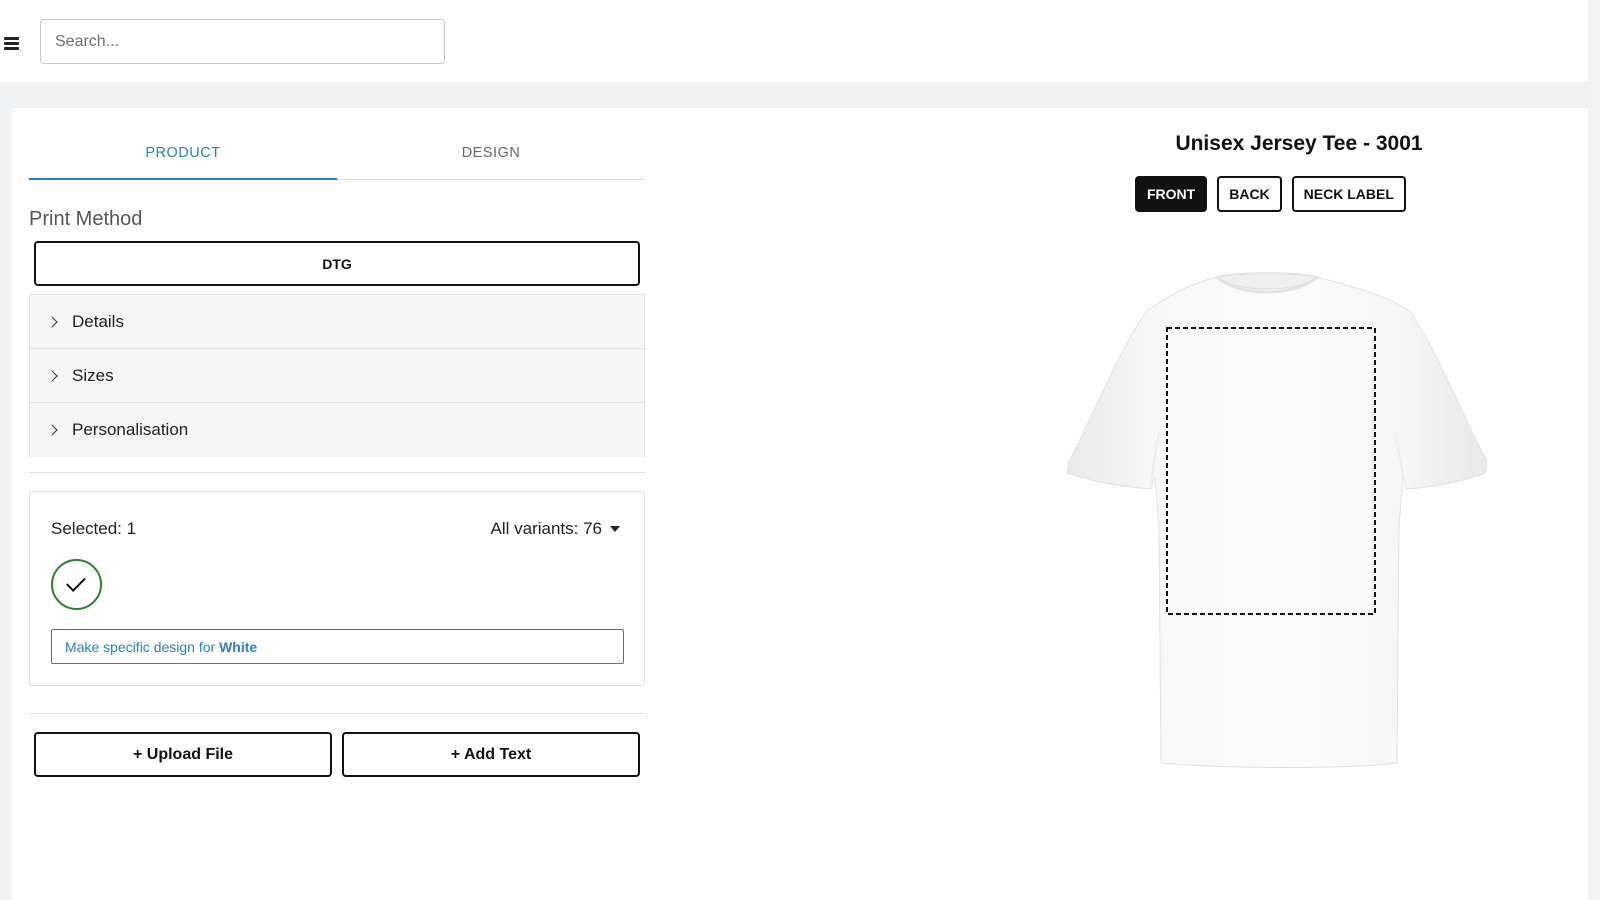  I want to click on tshirt-body, so click(1276, 520).